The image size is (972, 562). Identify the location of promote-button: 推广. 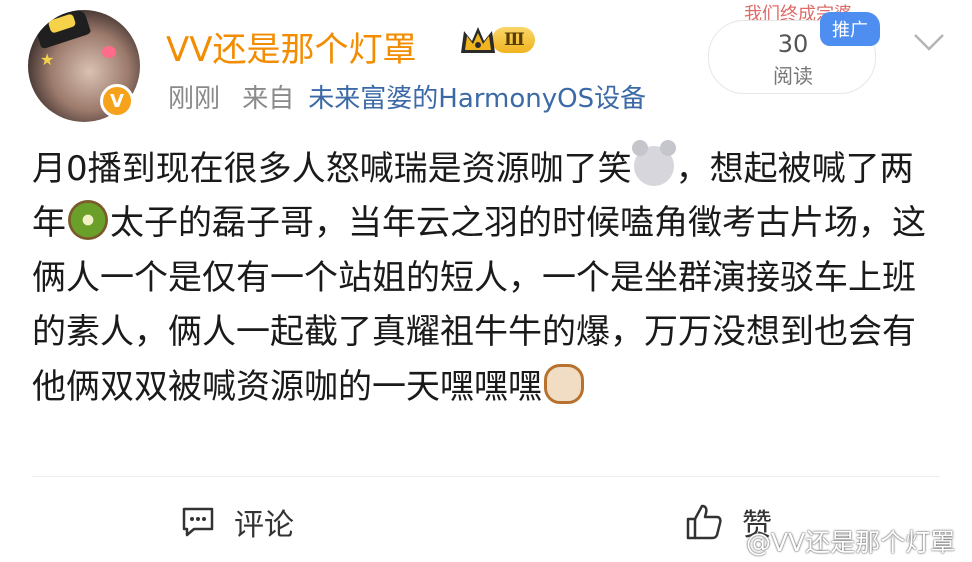
(850, 29).